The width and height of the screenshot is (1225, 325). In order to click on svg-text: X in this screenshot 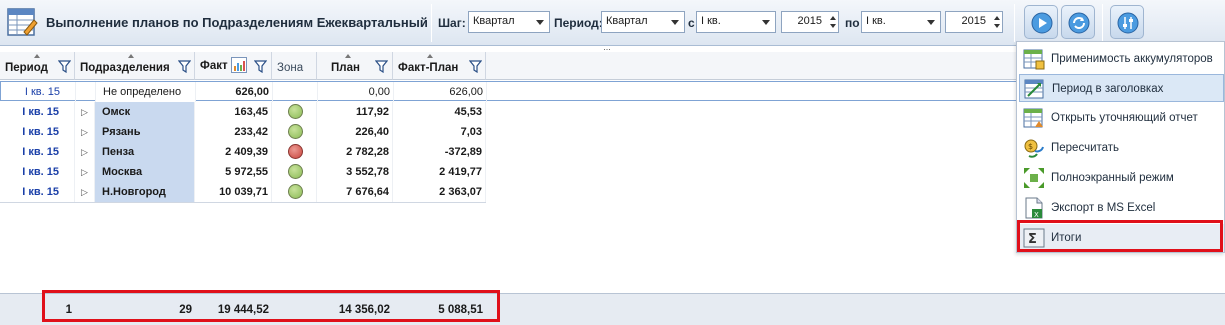, I will do `click(1036, 215)`.